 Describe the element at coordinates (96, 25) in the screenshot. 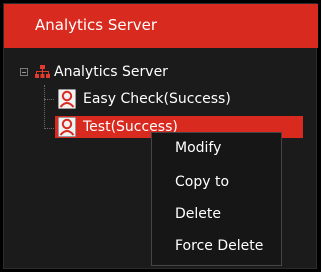

I see `panel-title: Analytics Server` at that location.